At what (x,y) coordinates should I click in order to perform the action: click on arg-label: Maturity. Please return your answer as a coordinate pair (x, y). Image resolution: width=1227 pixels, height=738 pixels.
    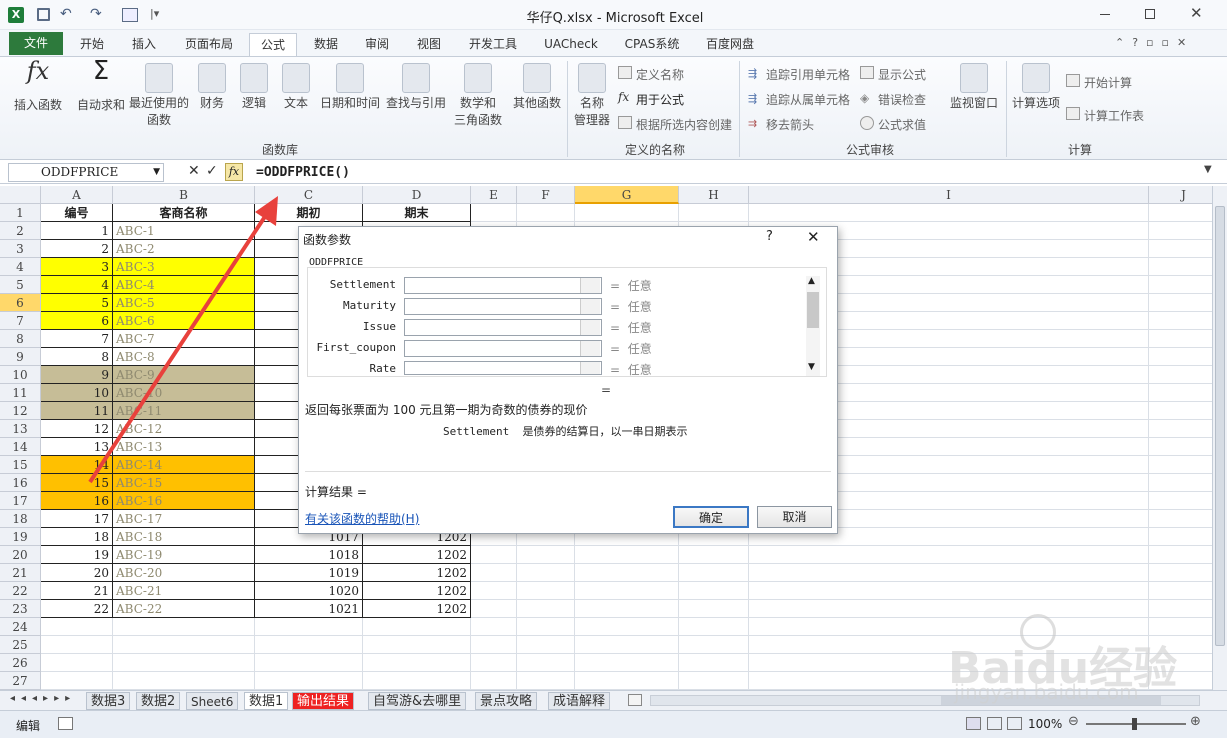
    Looking at the image, I should click on (369, 305).